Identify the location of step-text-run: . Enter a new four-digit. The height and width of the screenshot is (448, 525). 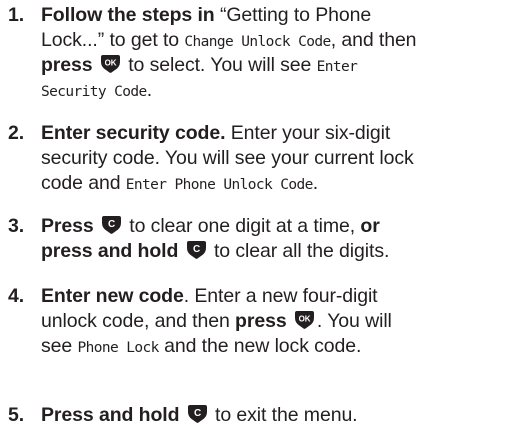
(280, 296).